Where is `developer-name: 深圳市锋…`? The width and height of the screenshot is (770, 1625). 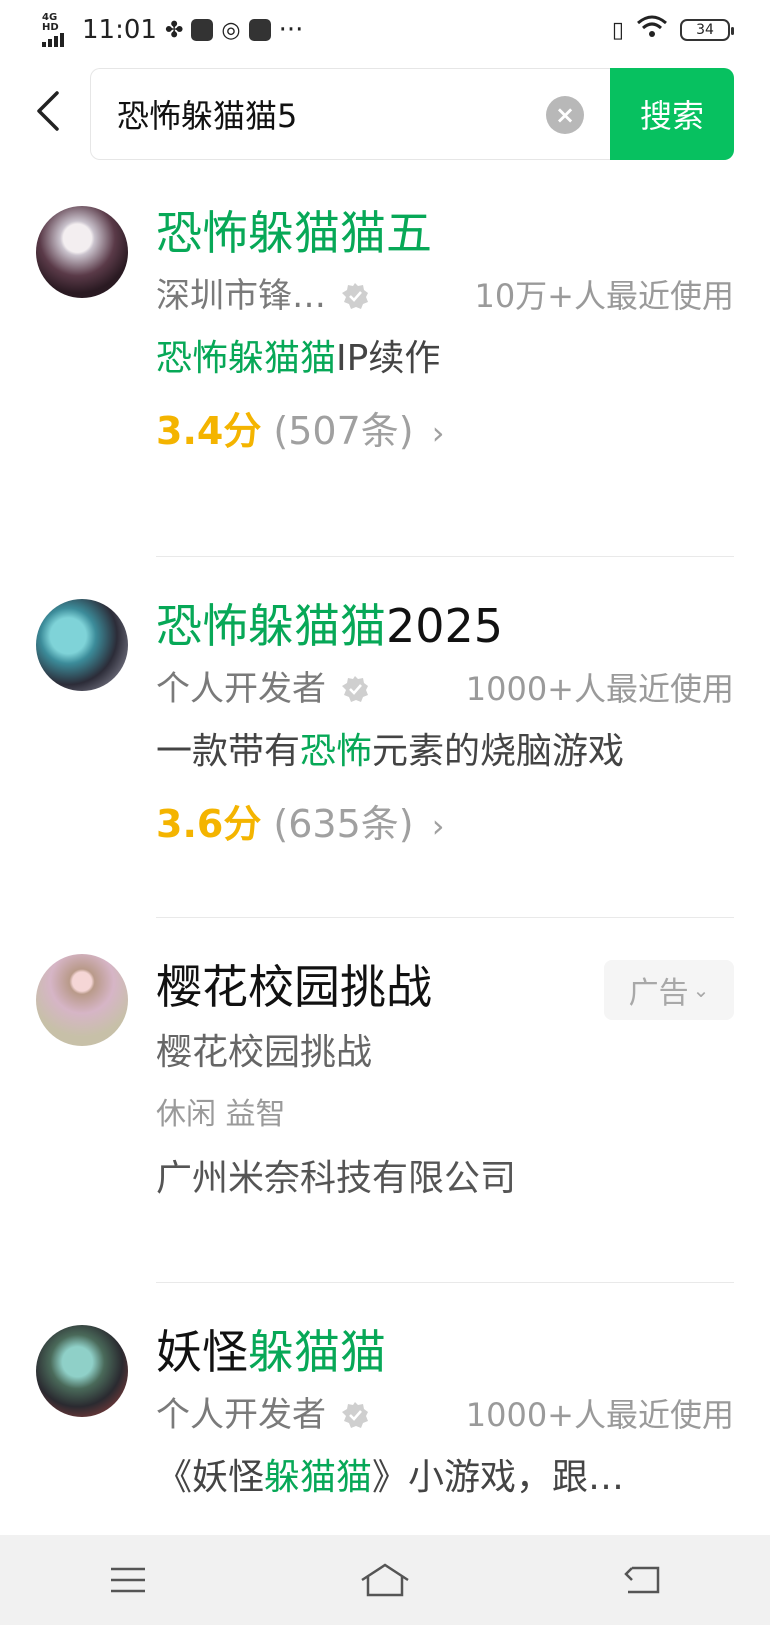 developer-name: 深圳市锋… is located at coordinates (241, 296).